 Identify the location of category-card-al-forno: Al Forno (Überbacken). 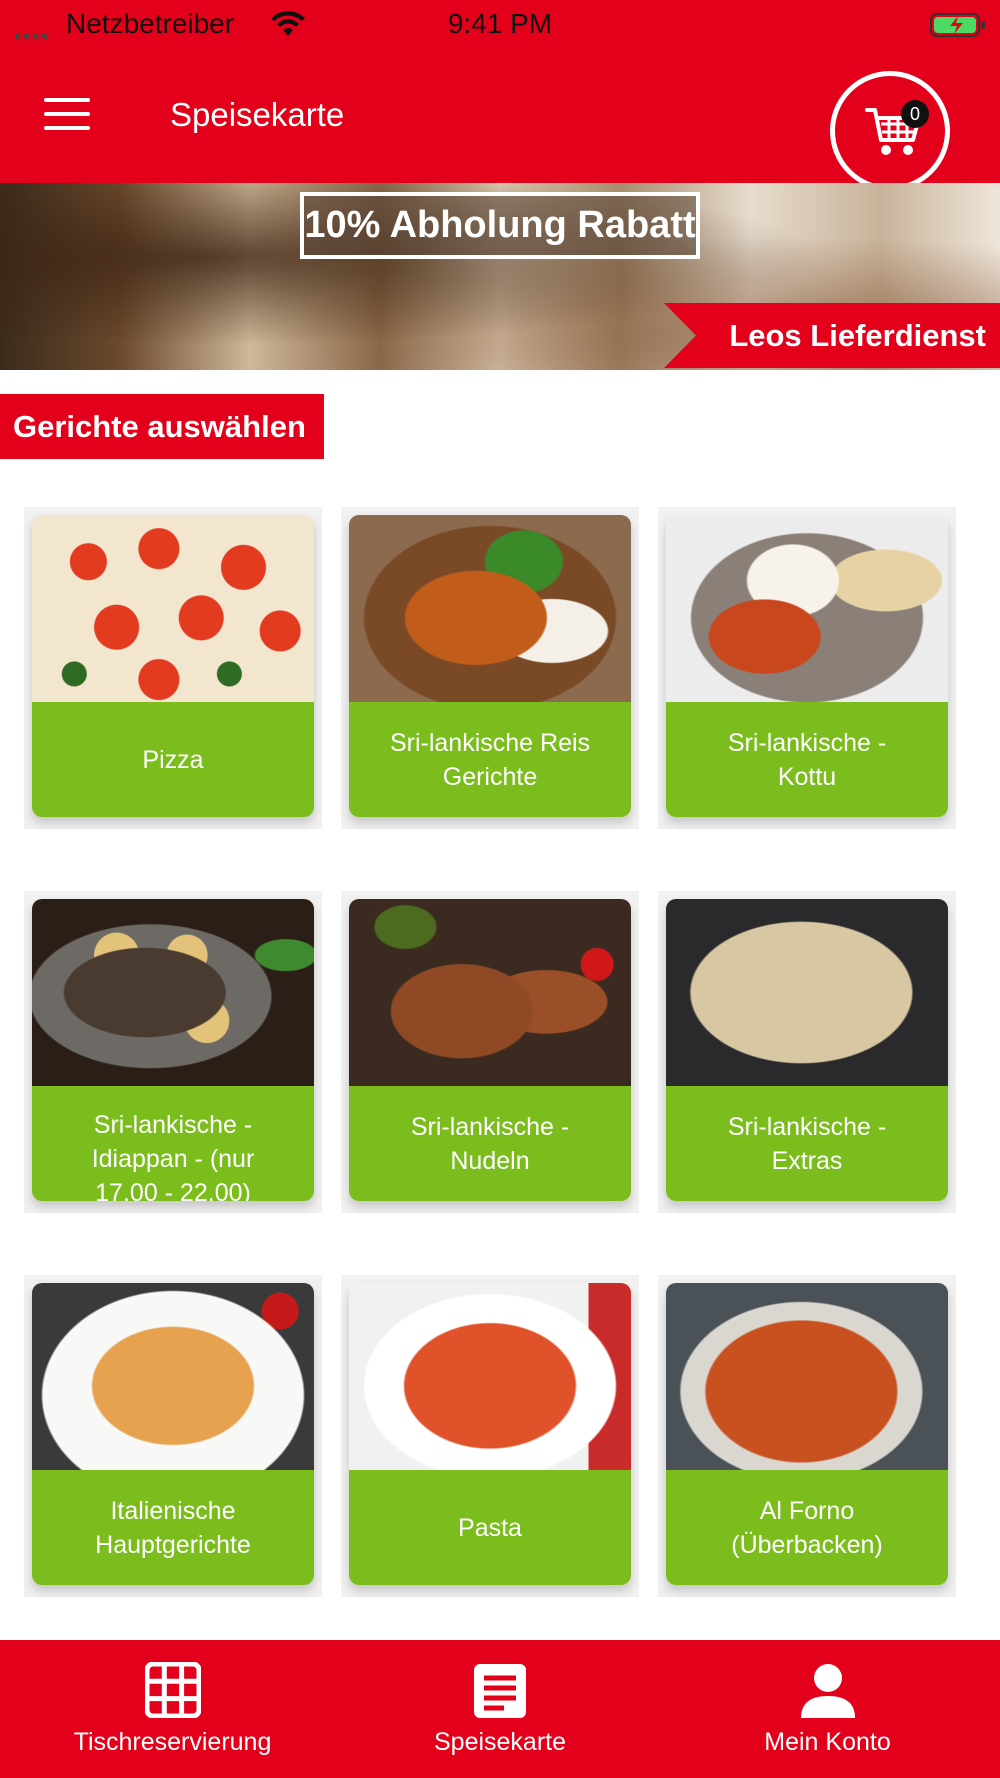
(807, 1436).